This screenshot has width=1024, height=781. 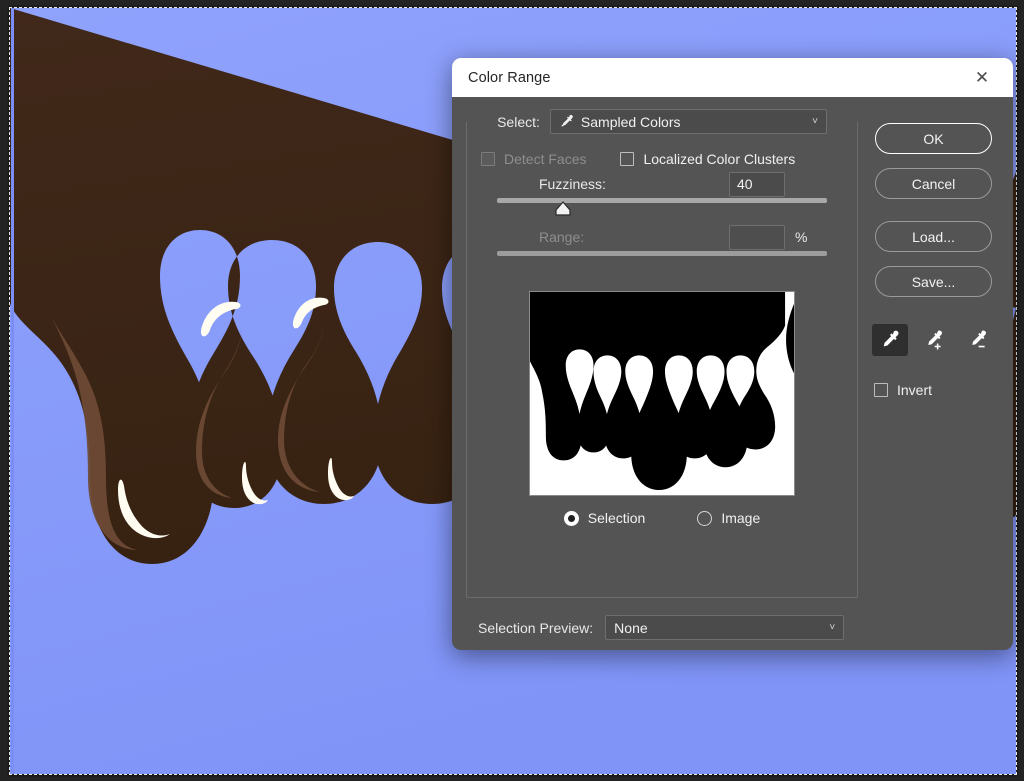 I want to click on radio-selection-label: Selection, so click(x=616, y=518).